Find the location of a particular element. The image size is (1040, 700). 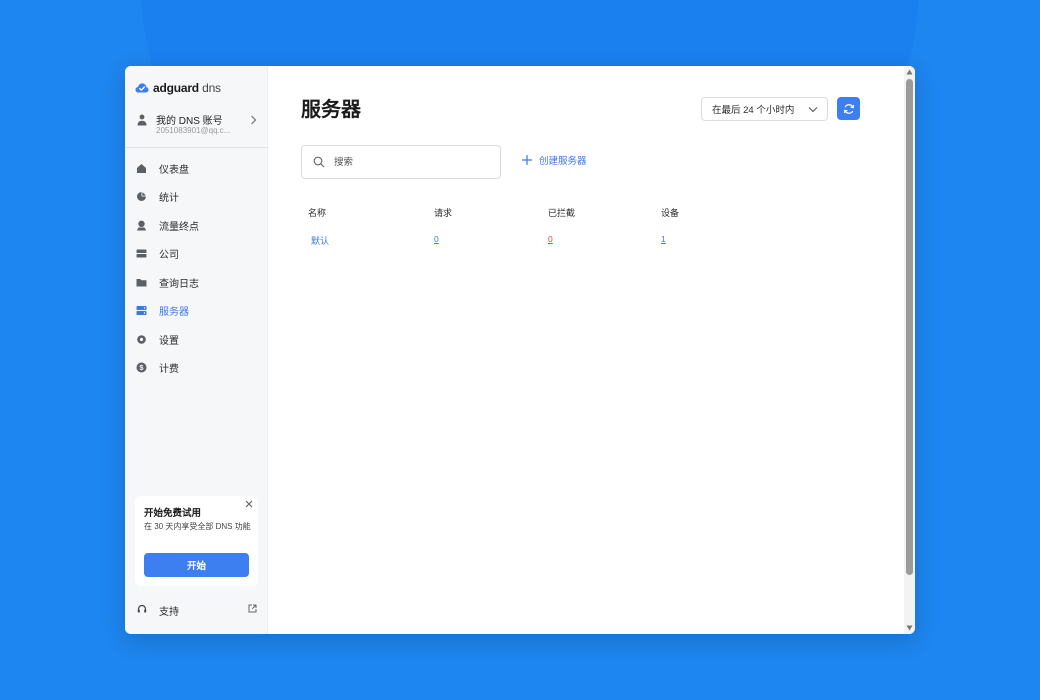

support-label: 支持 is located at coordinates (169, 612).